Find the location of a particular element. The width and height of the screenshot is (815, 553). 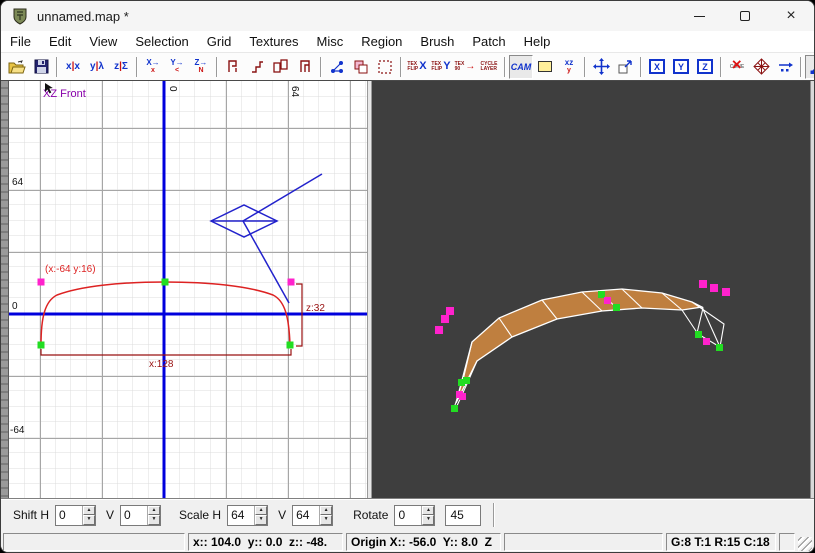

scale-h-label: Scale H is located at coordinates (200, 515).